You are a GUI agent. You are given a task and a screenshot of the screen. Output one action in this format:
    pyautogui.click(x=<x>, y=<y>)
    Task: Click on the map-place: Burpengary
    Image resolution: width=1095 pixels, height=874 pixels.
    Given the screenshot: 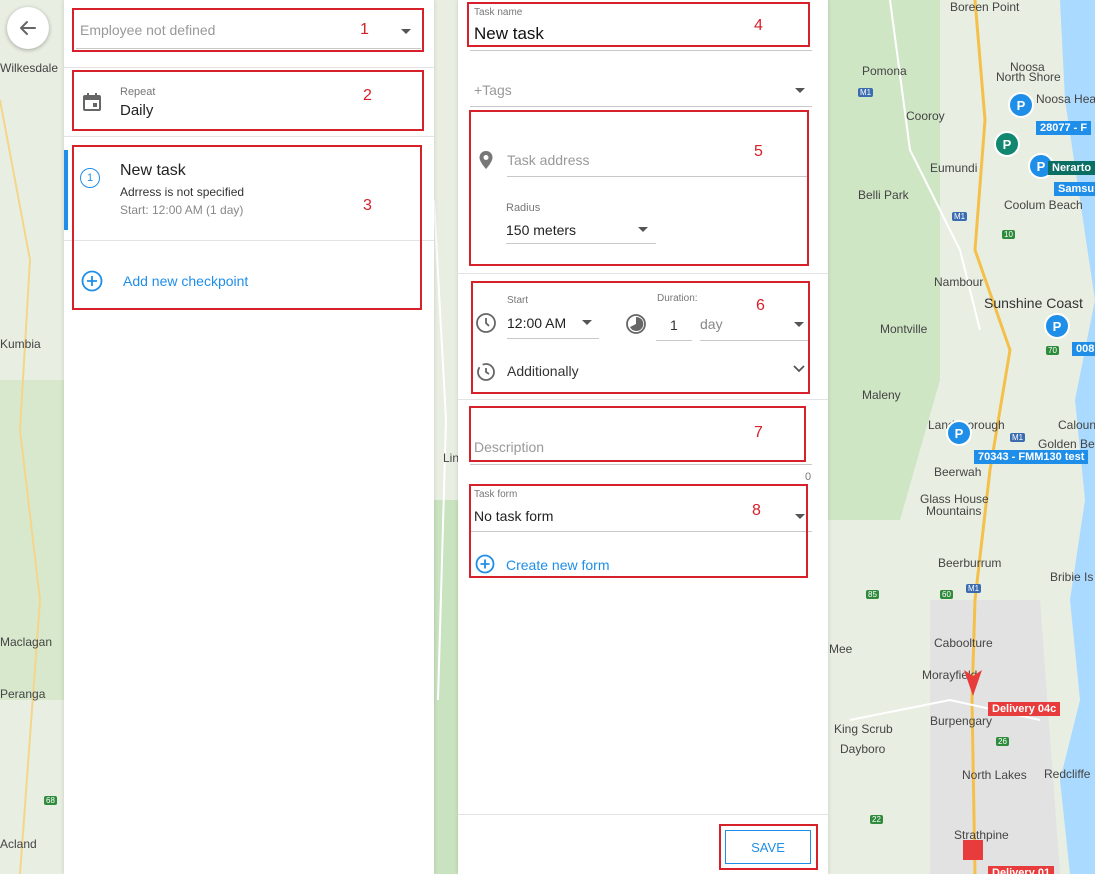 What is the action you would take?
    pyautogui.click(x=961, y=721)
    